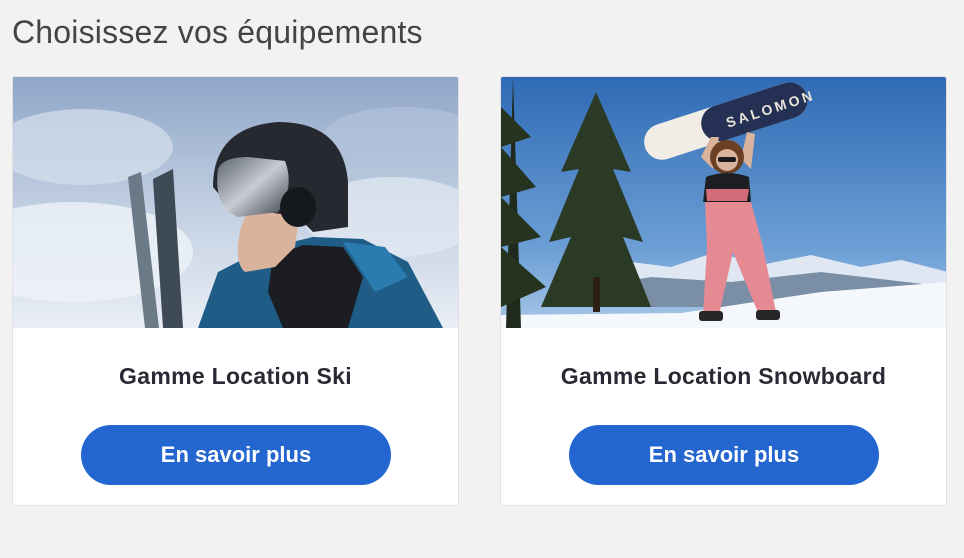 This screenshot has height=558, width=964. Describe the element at coordinates (723, 376) in the screenshot. I see `card-title: Gamme Location Snowboard` at that location.